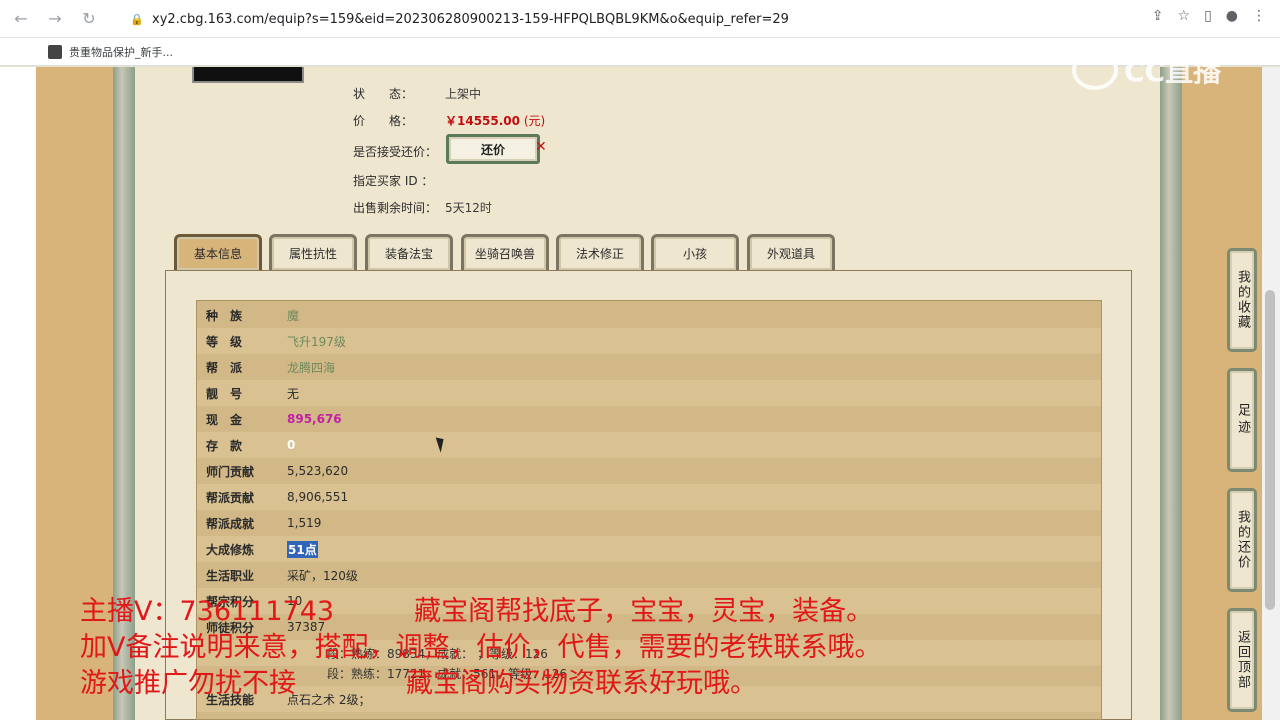 The width and height of the screenshot is (1280, 720). What do you see at coordinates (417, 93) in the screenshot?
I see `status-row: 状 态： 上架中` at bounding box center [417, 93].